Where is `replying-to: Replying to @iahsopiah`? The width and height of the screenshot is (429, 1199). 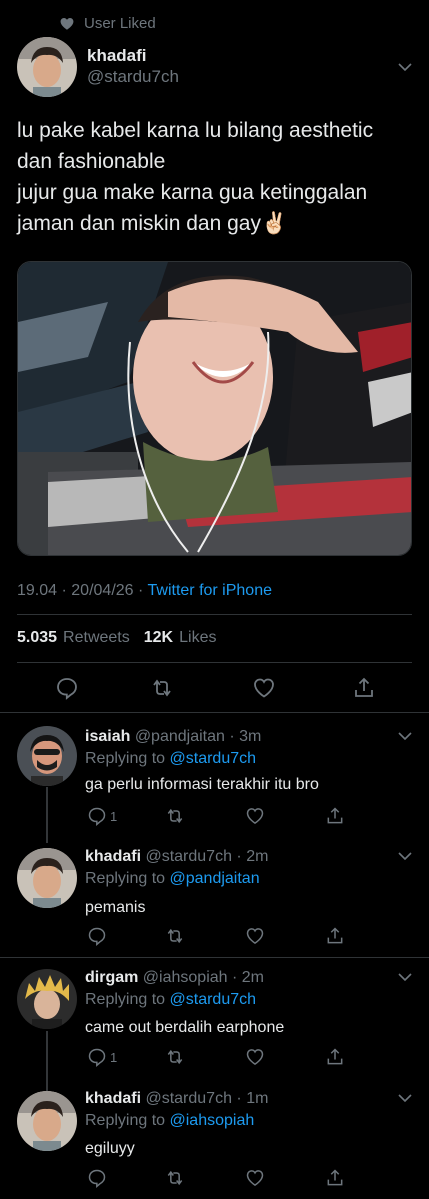
replying-to: Replying to @iahsopiah is located at coordinates (169, 1121).